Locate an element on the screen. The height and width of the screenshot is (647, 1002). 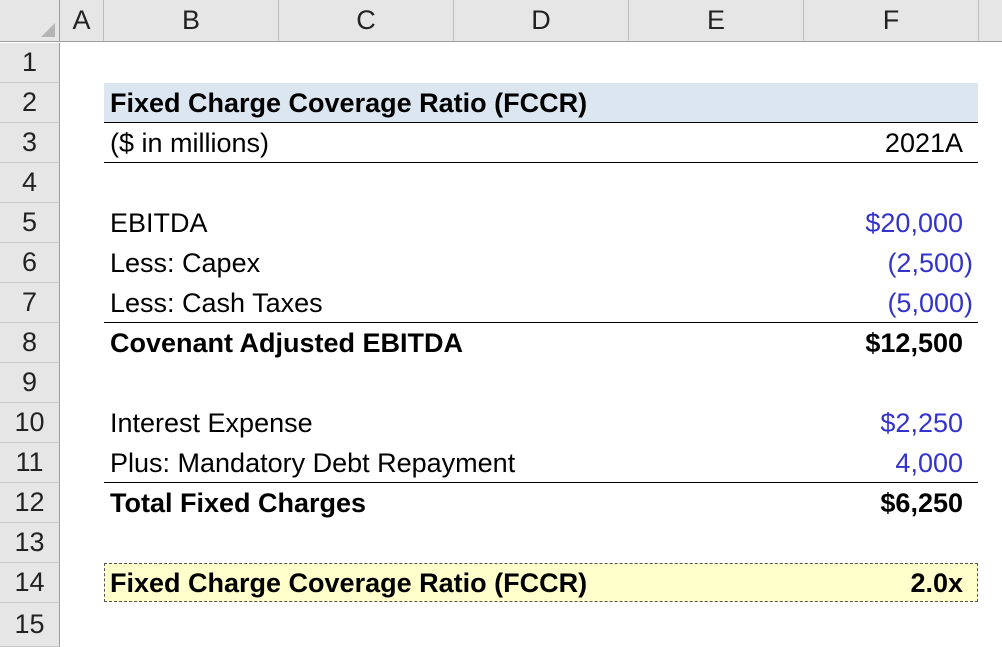
cash-taxes-value: (5,000) is located at coordinates (888, 303).